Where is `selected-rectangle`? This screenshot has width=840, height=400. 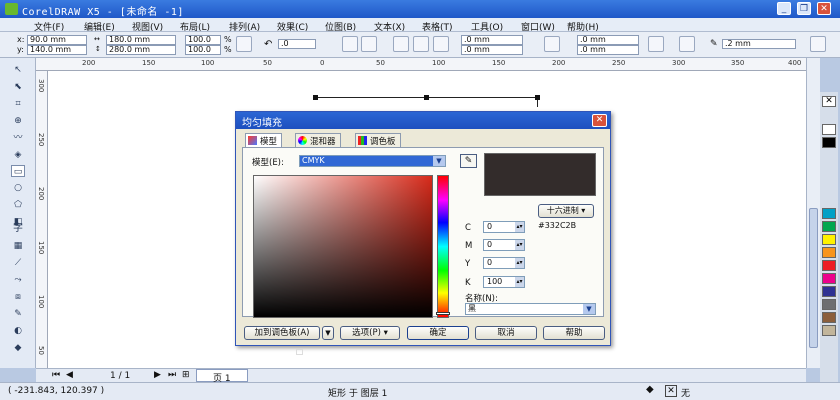 selected-rectangle is located at coordinates (426, 101).